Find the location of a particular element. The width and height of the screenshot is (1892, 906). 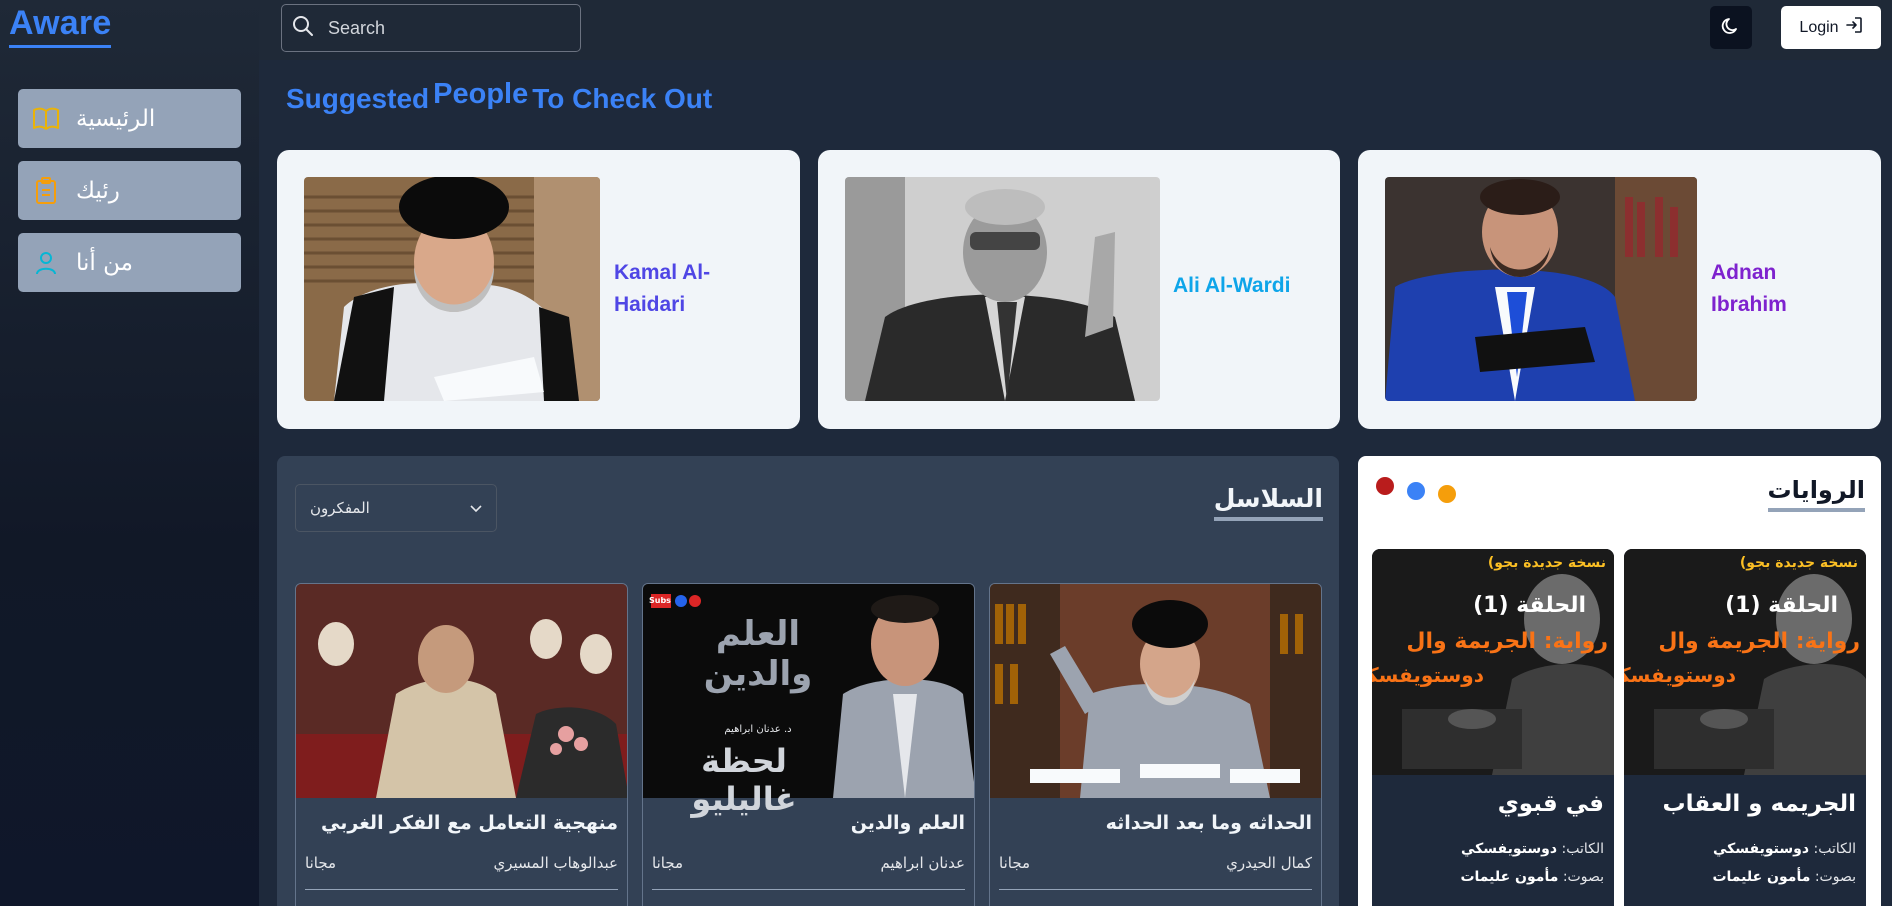

chevron-down-icon is located at coordinates (476, 508).